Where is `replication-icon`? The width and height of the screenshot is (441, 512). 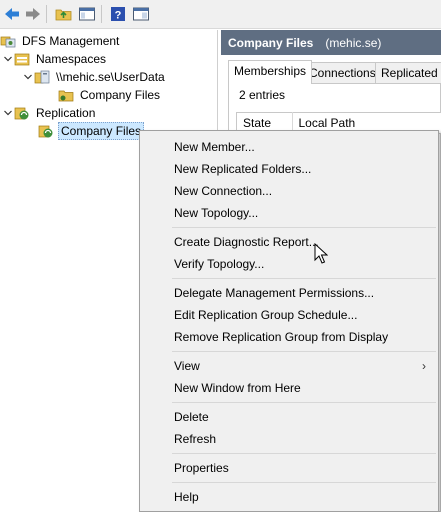 replication-icon is located at coordinates (22, 113).